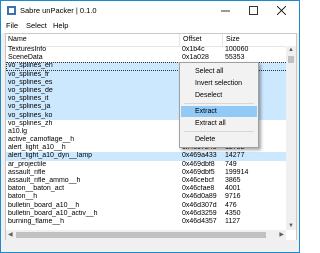 This screenshot has width=320, height=253. What do you see at coordinates (199, 156) in the screenshot?
I see `cell-offset: 0x469a433` at bounding box center [199, 156].